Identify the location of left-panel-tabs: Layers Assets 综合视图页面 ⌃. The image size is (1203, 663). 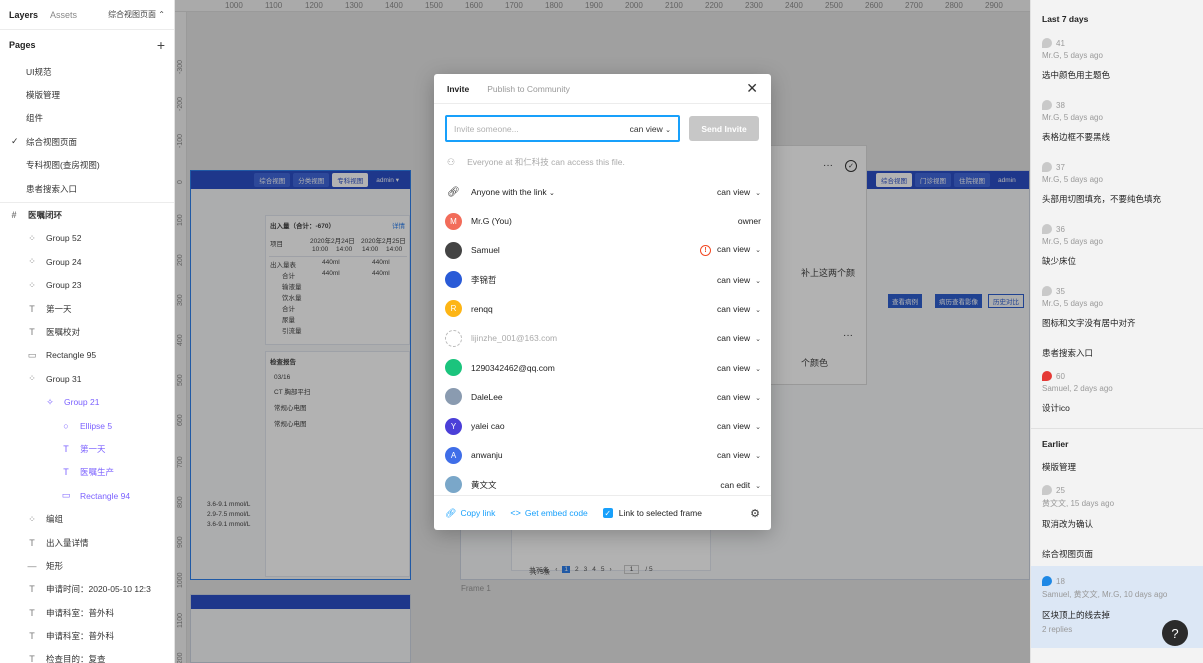
(87, 15).